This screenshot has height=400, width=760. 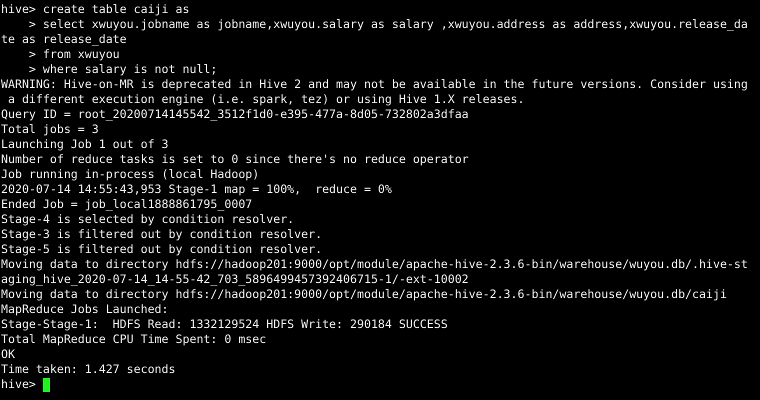 I want to click on terminal-line: aging_hive_2020-07-14_14-55-42_703_5896499457392406715-1/-ext-10002, so click(x=235, y=279).